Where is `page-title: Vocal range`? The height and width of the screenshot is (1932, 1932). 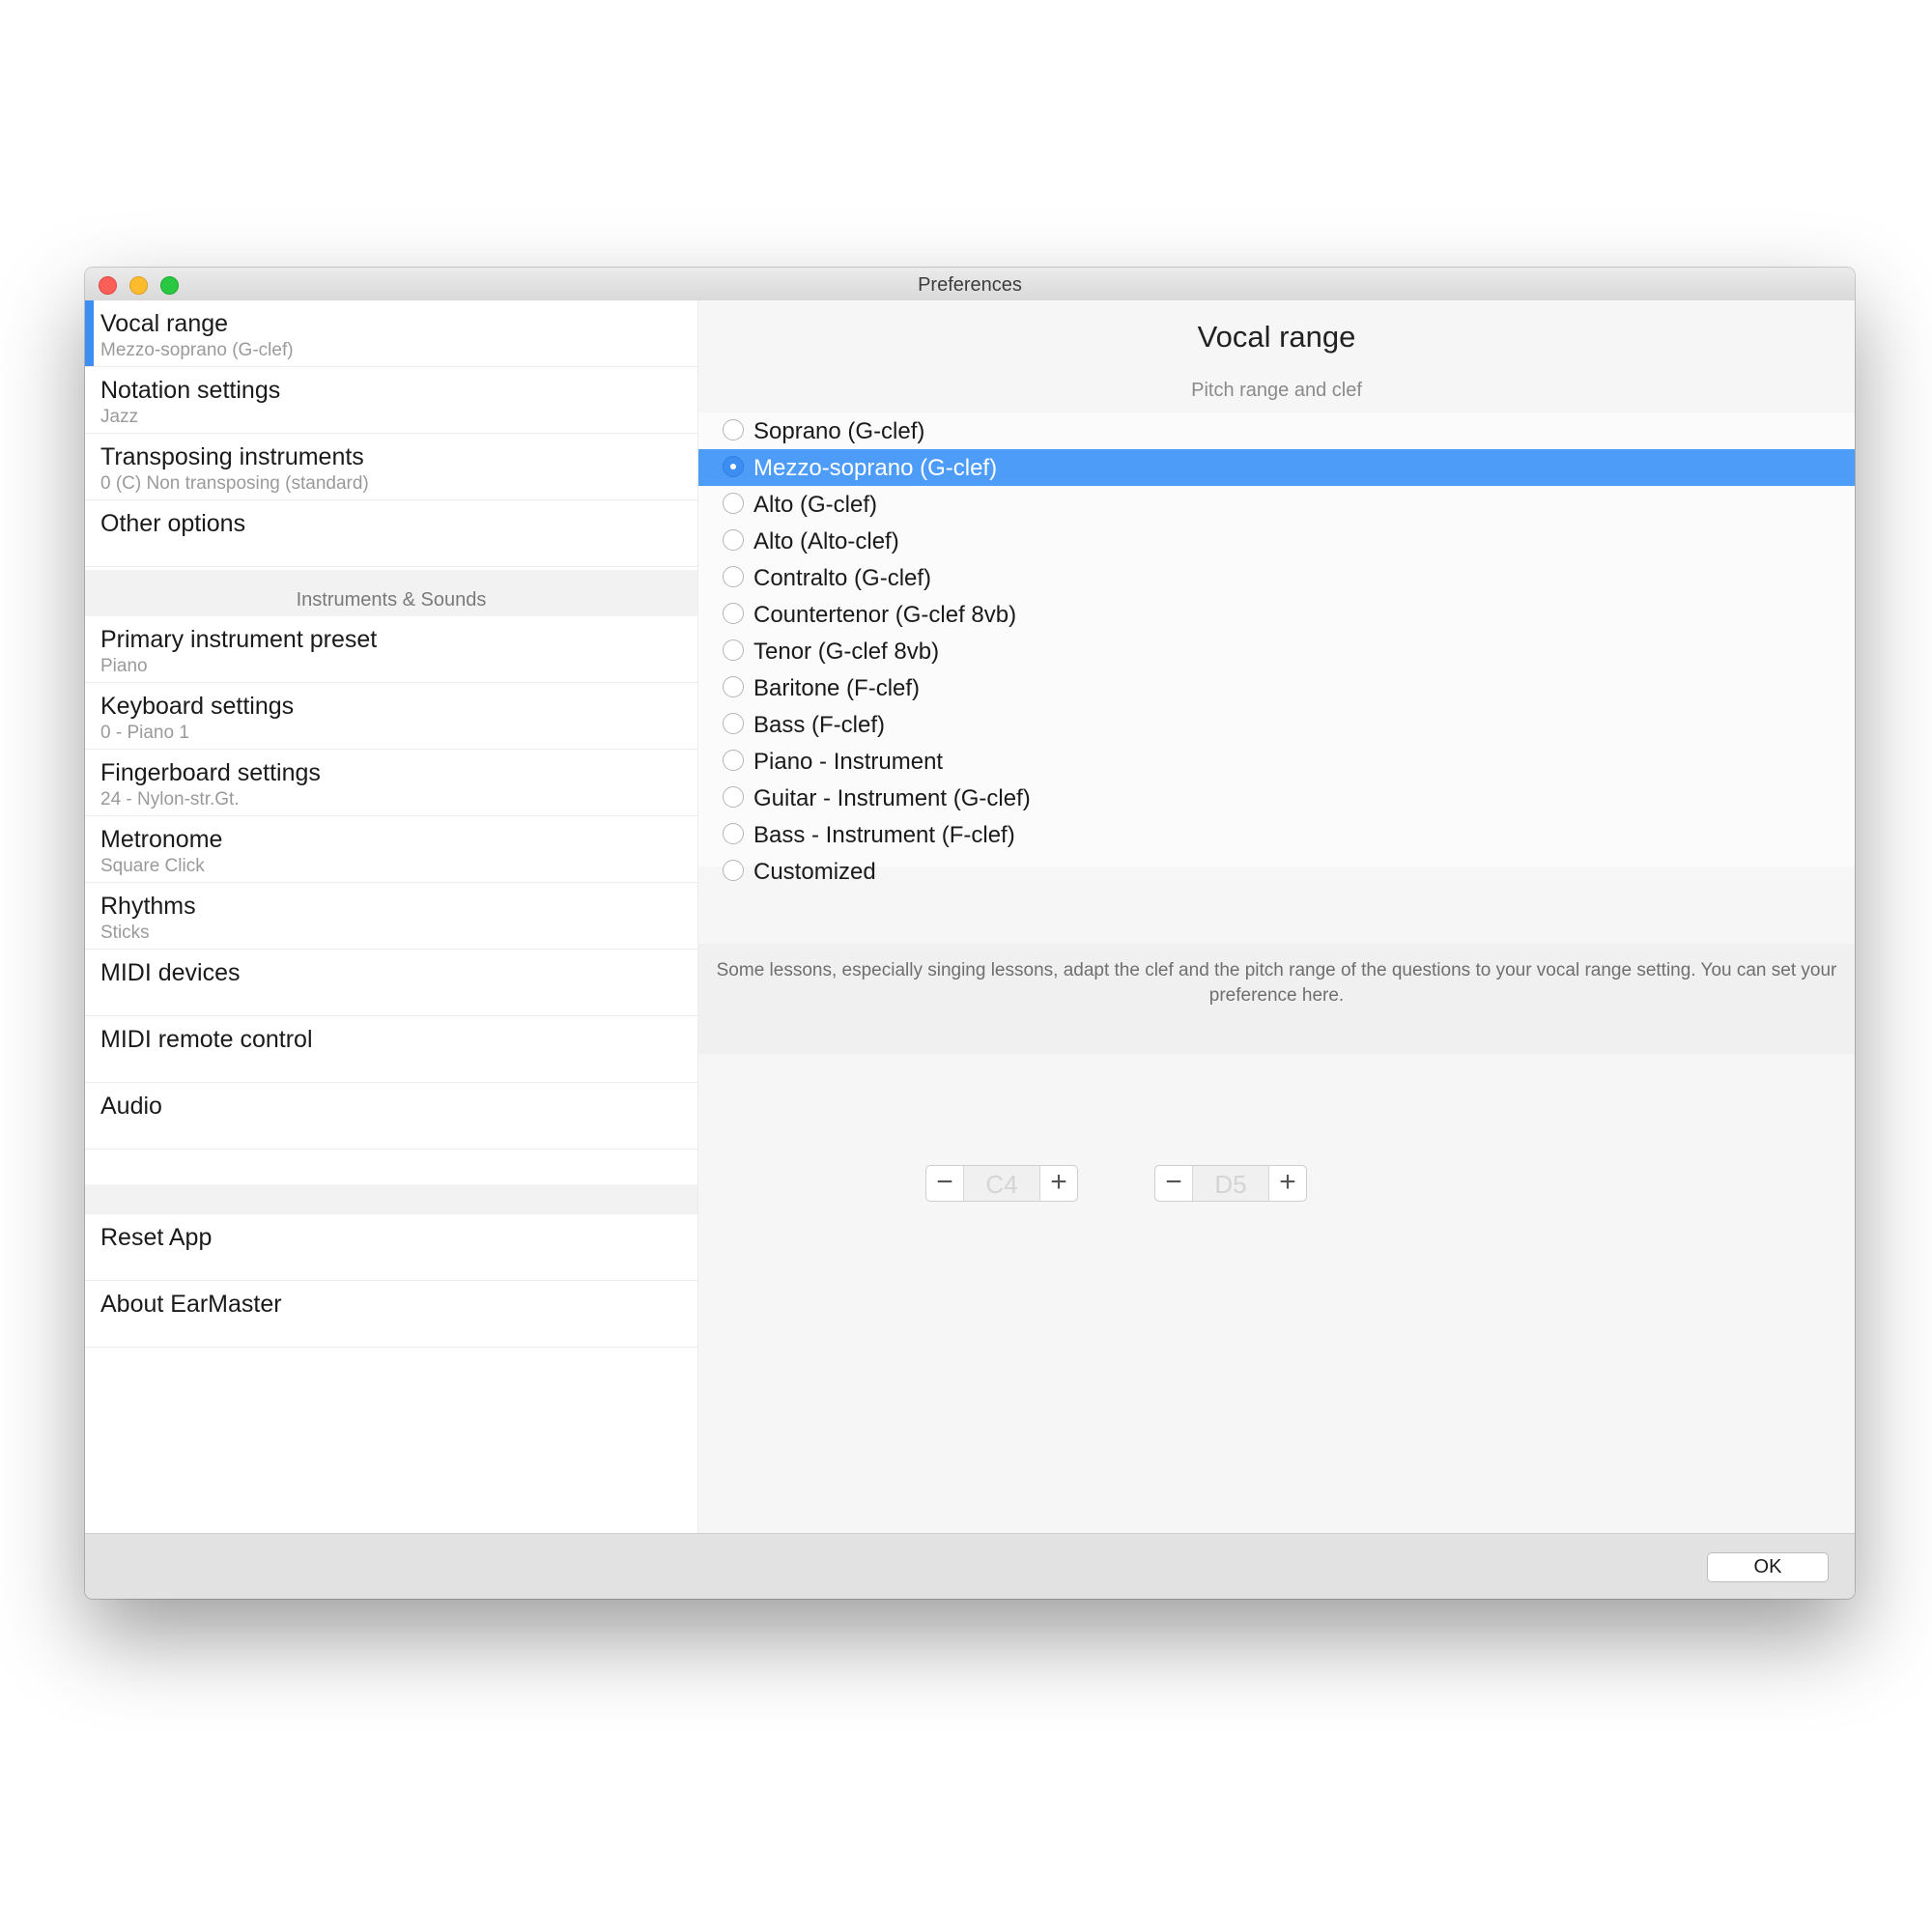
page-title: Vocal range is located at coordinates (1276, 337).